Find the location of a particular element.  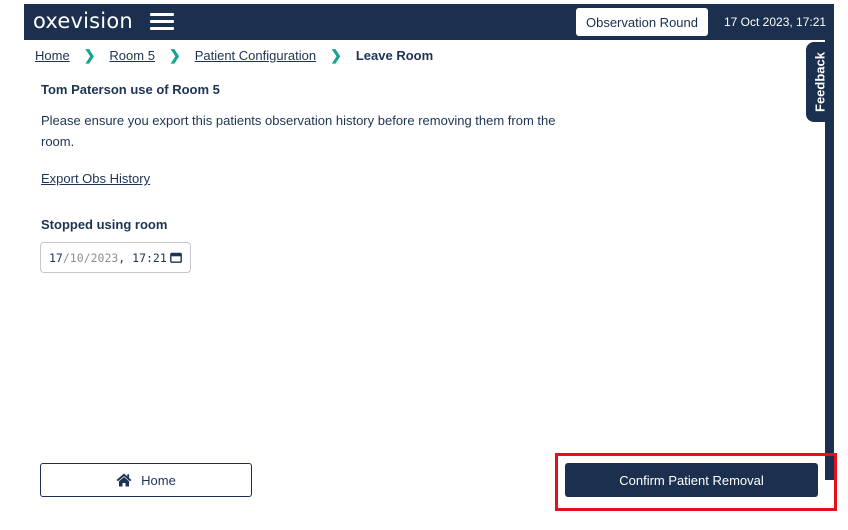

date-month: 10 is located at coordinates (77, 258).